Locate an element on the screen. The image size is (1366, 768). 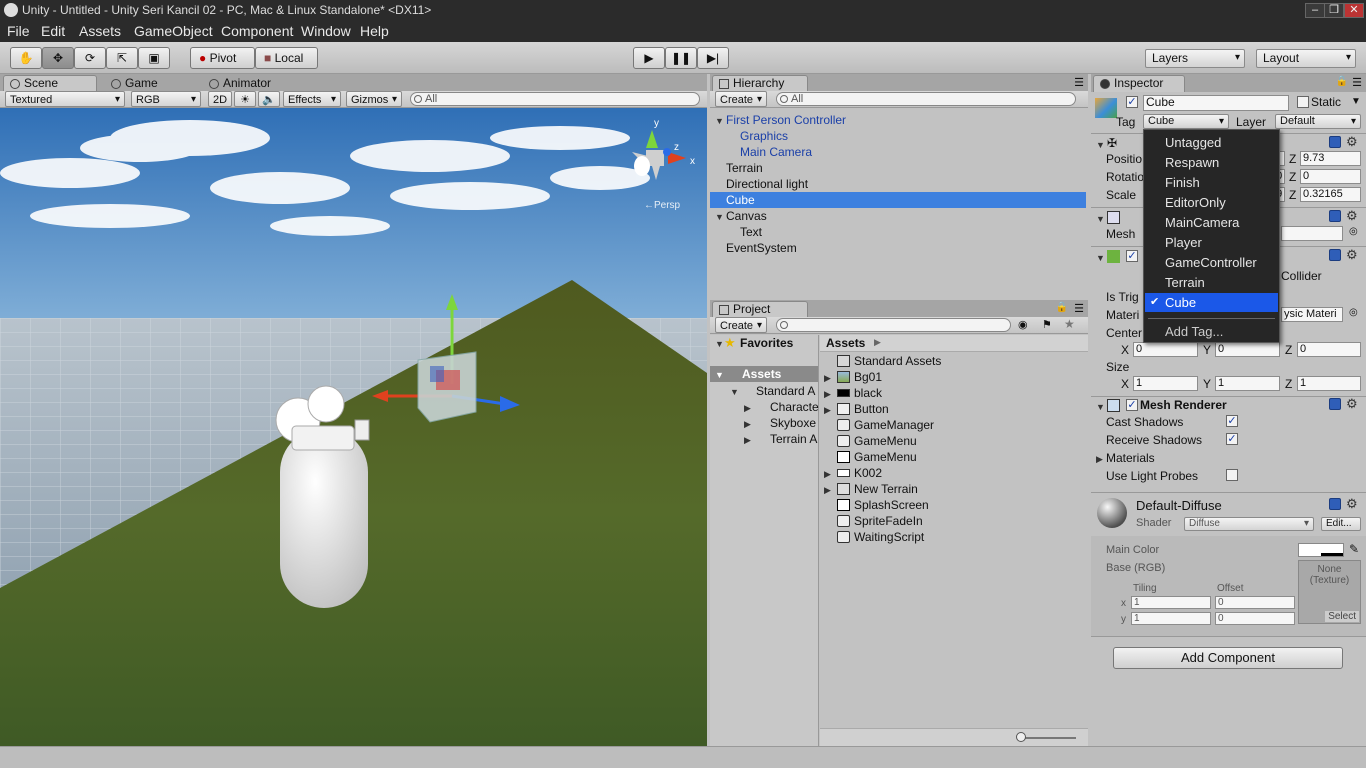
position-z-field: 9.73 is located at coordinates (1330, 158).